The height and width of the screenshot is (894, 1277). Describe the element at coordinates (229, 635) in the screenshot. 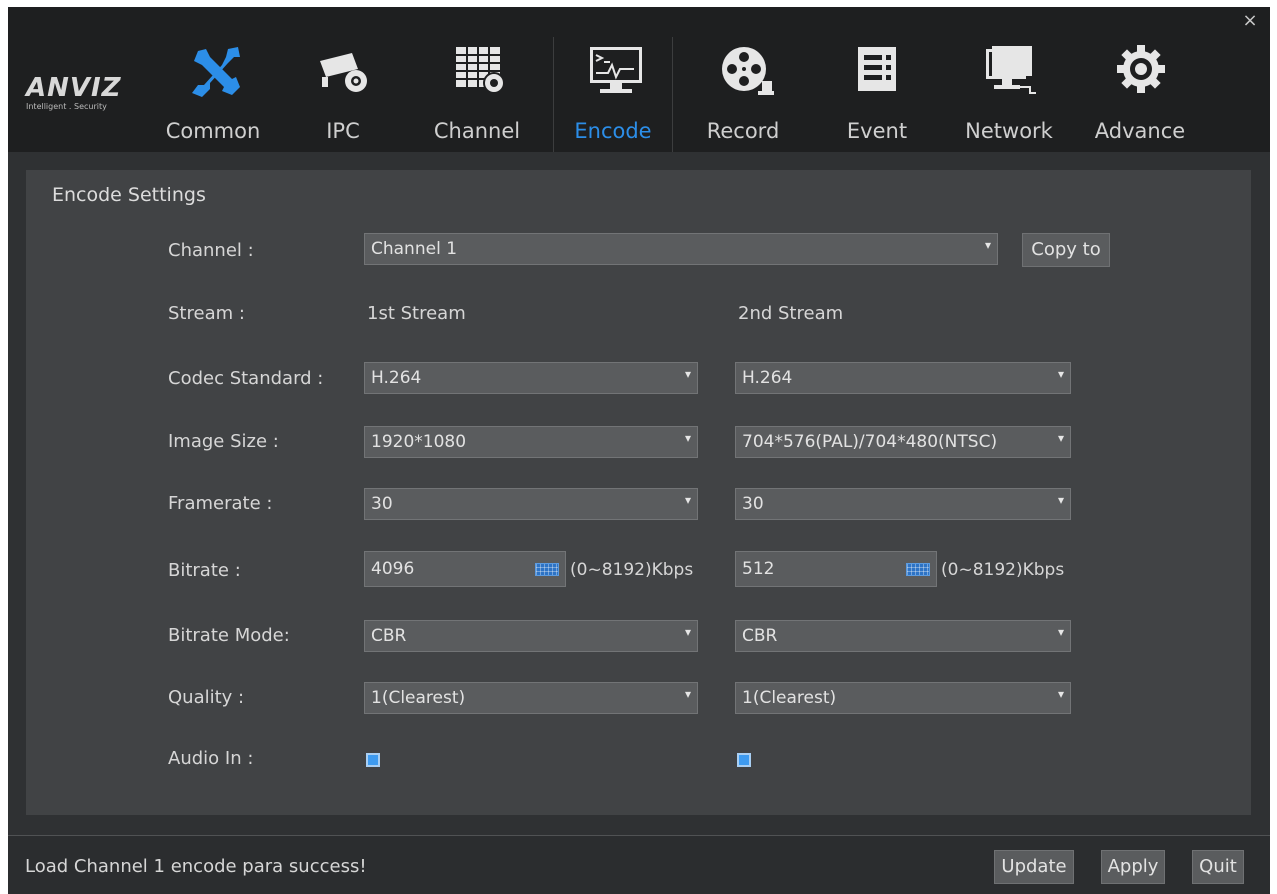

I see `bitrate-mode-label: Bitrate Mode:` at that location.